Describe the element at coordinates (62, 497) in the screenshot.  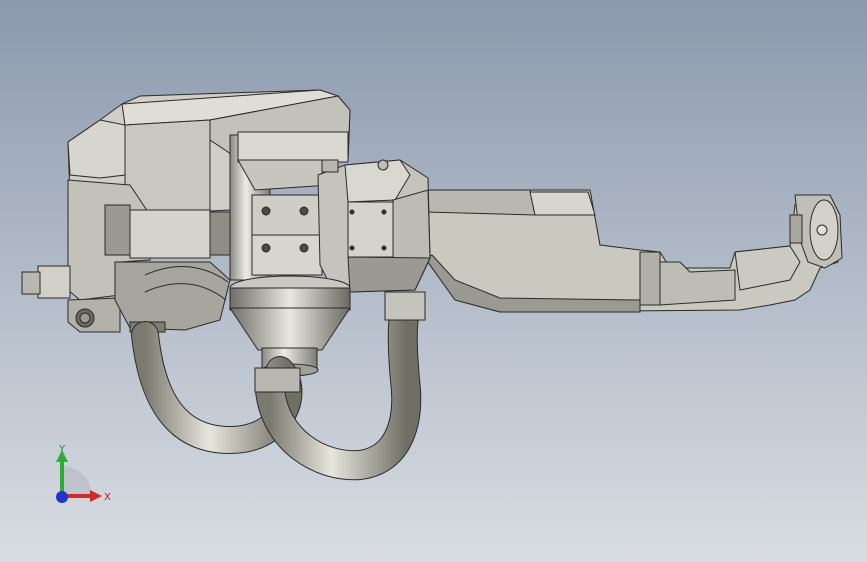
I see `z-axis-point` at that location.